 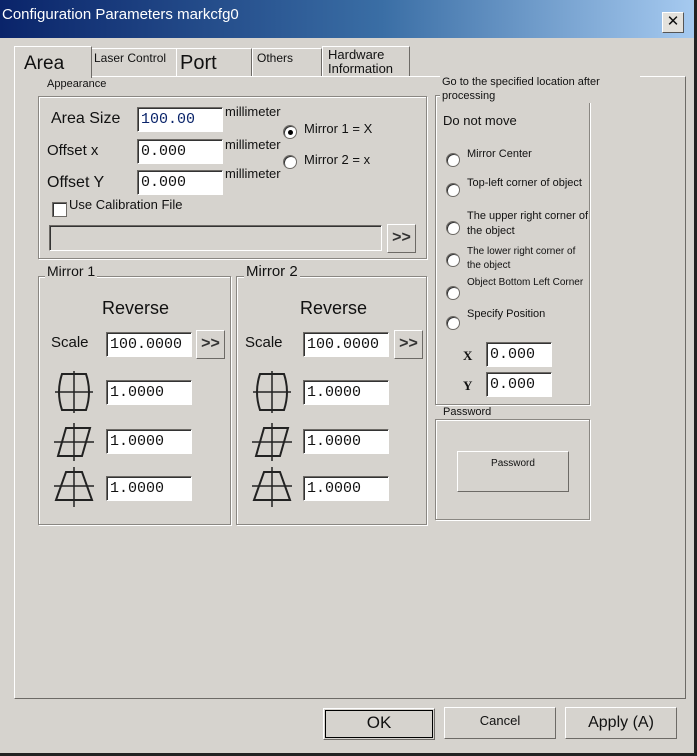 I want to click on goto-specify-position-radio, so click(x=453, y=323).